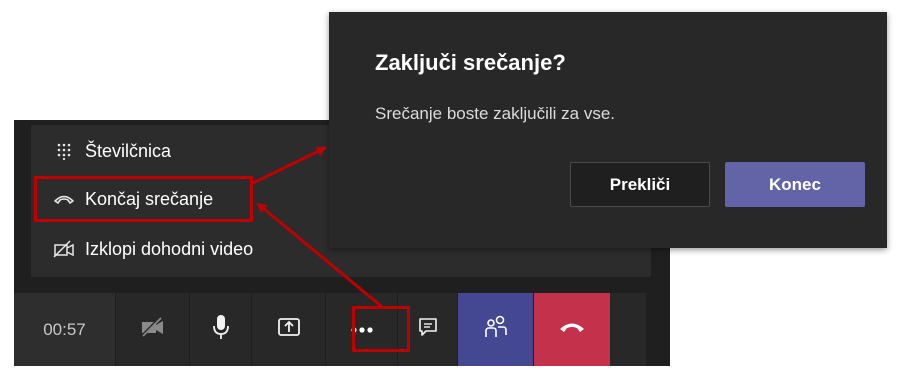  I want to click on camera-off-icon, so click(153, 329).